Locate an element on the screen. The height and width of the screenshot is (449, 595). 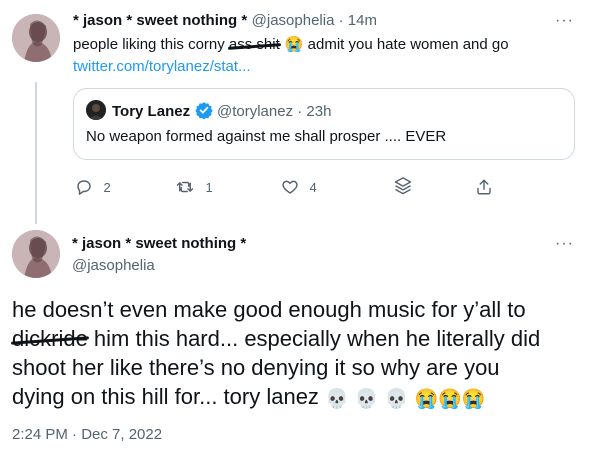
action-bar: 2 1 4 is located at coordinates (323, 188).